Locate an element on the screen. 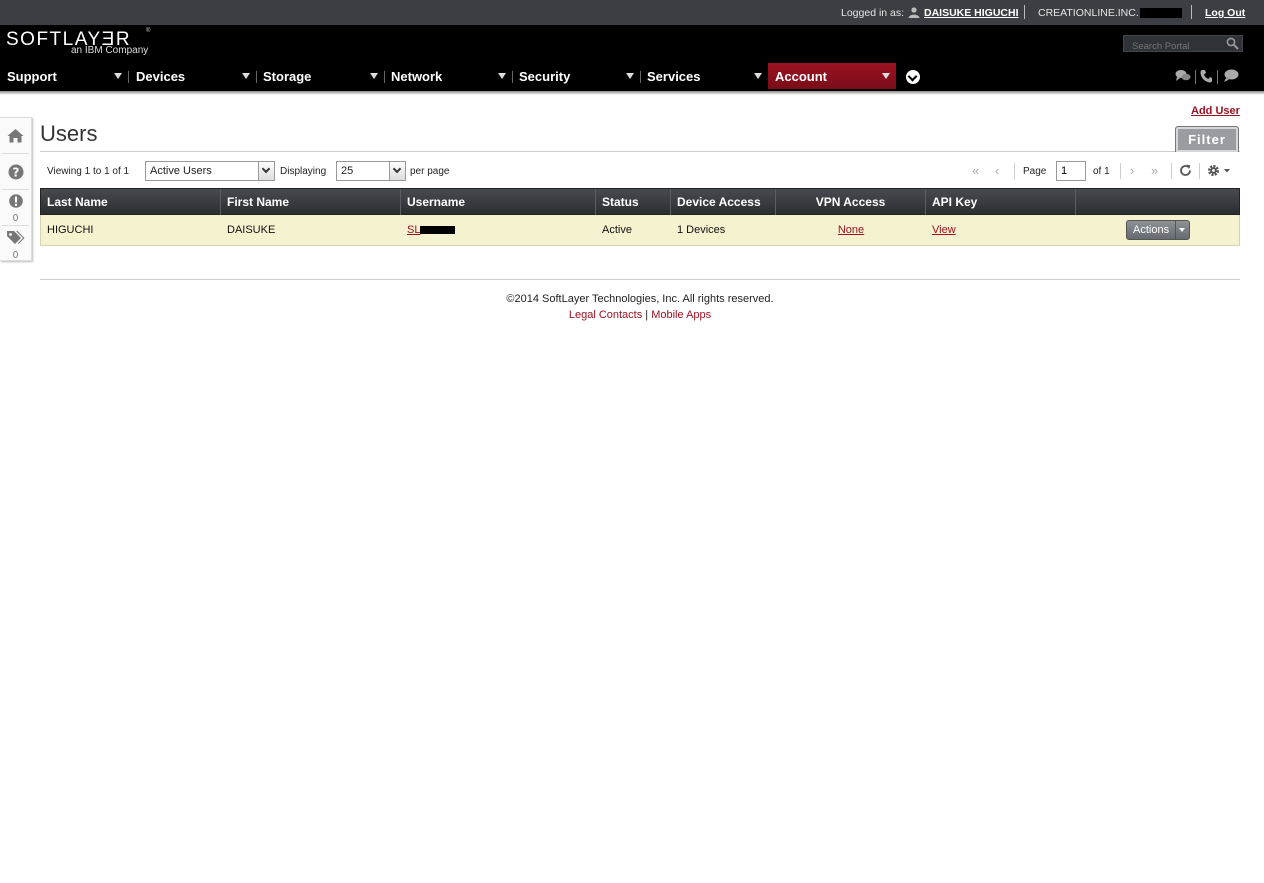 This screenshot has height=883, width=1264. chat-icon is located at coordinates (1183, 78).